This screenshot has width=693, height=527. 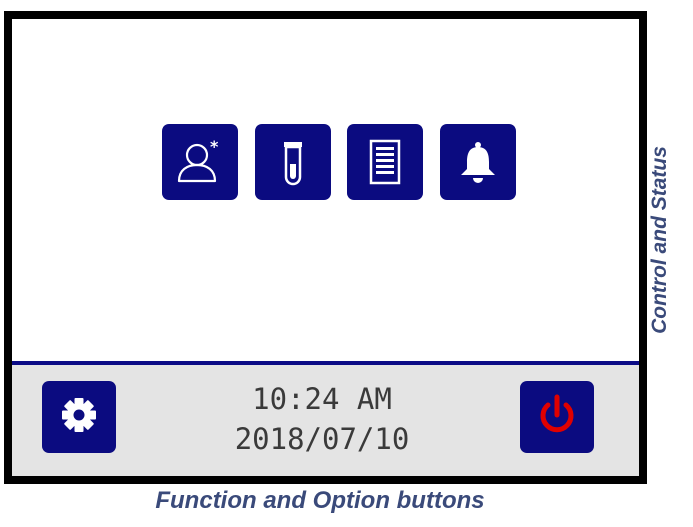 What do you see at coordinates (322, 399) in the screenshot?
I see `time-text: 10:24 AM` at bounding box center [322, 399].